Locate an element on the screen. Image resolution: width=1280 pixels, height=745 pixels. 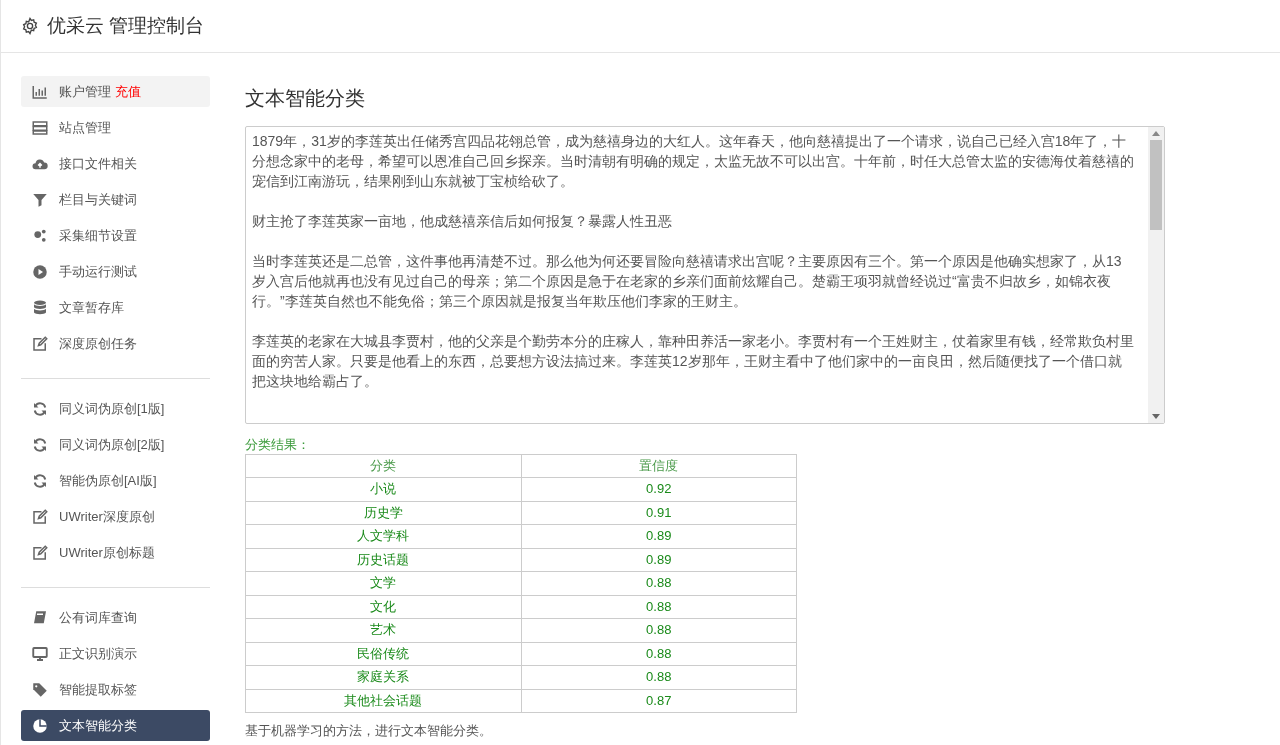
table-cell: 历史学 is located at coordinates (383, 513).